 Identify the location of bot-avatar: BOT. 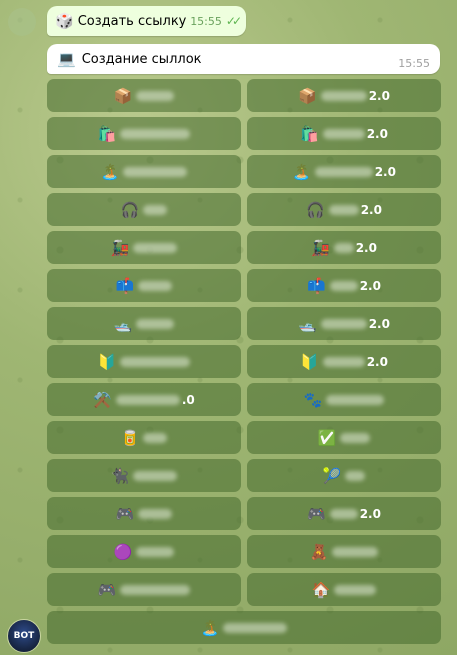
(24, 636).